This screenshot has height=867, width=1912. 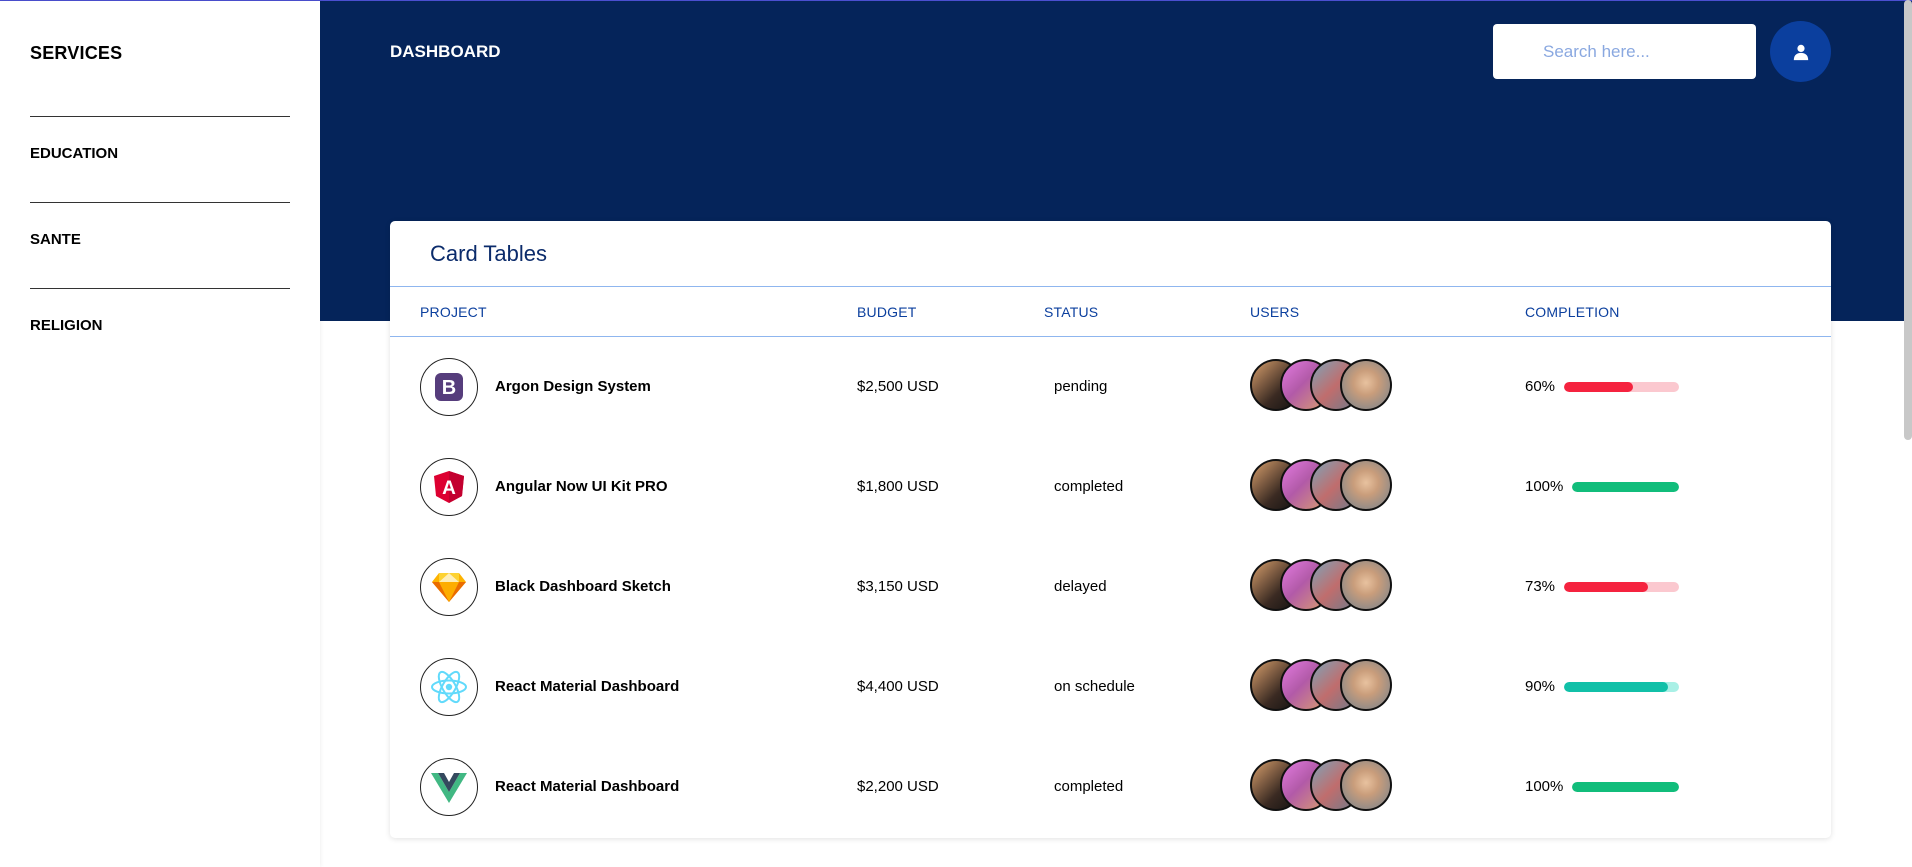 What do you see at coordinates (1080, 586) in the screenshot?
I see `status-text: delayed` at bounding box center [1080, 586].